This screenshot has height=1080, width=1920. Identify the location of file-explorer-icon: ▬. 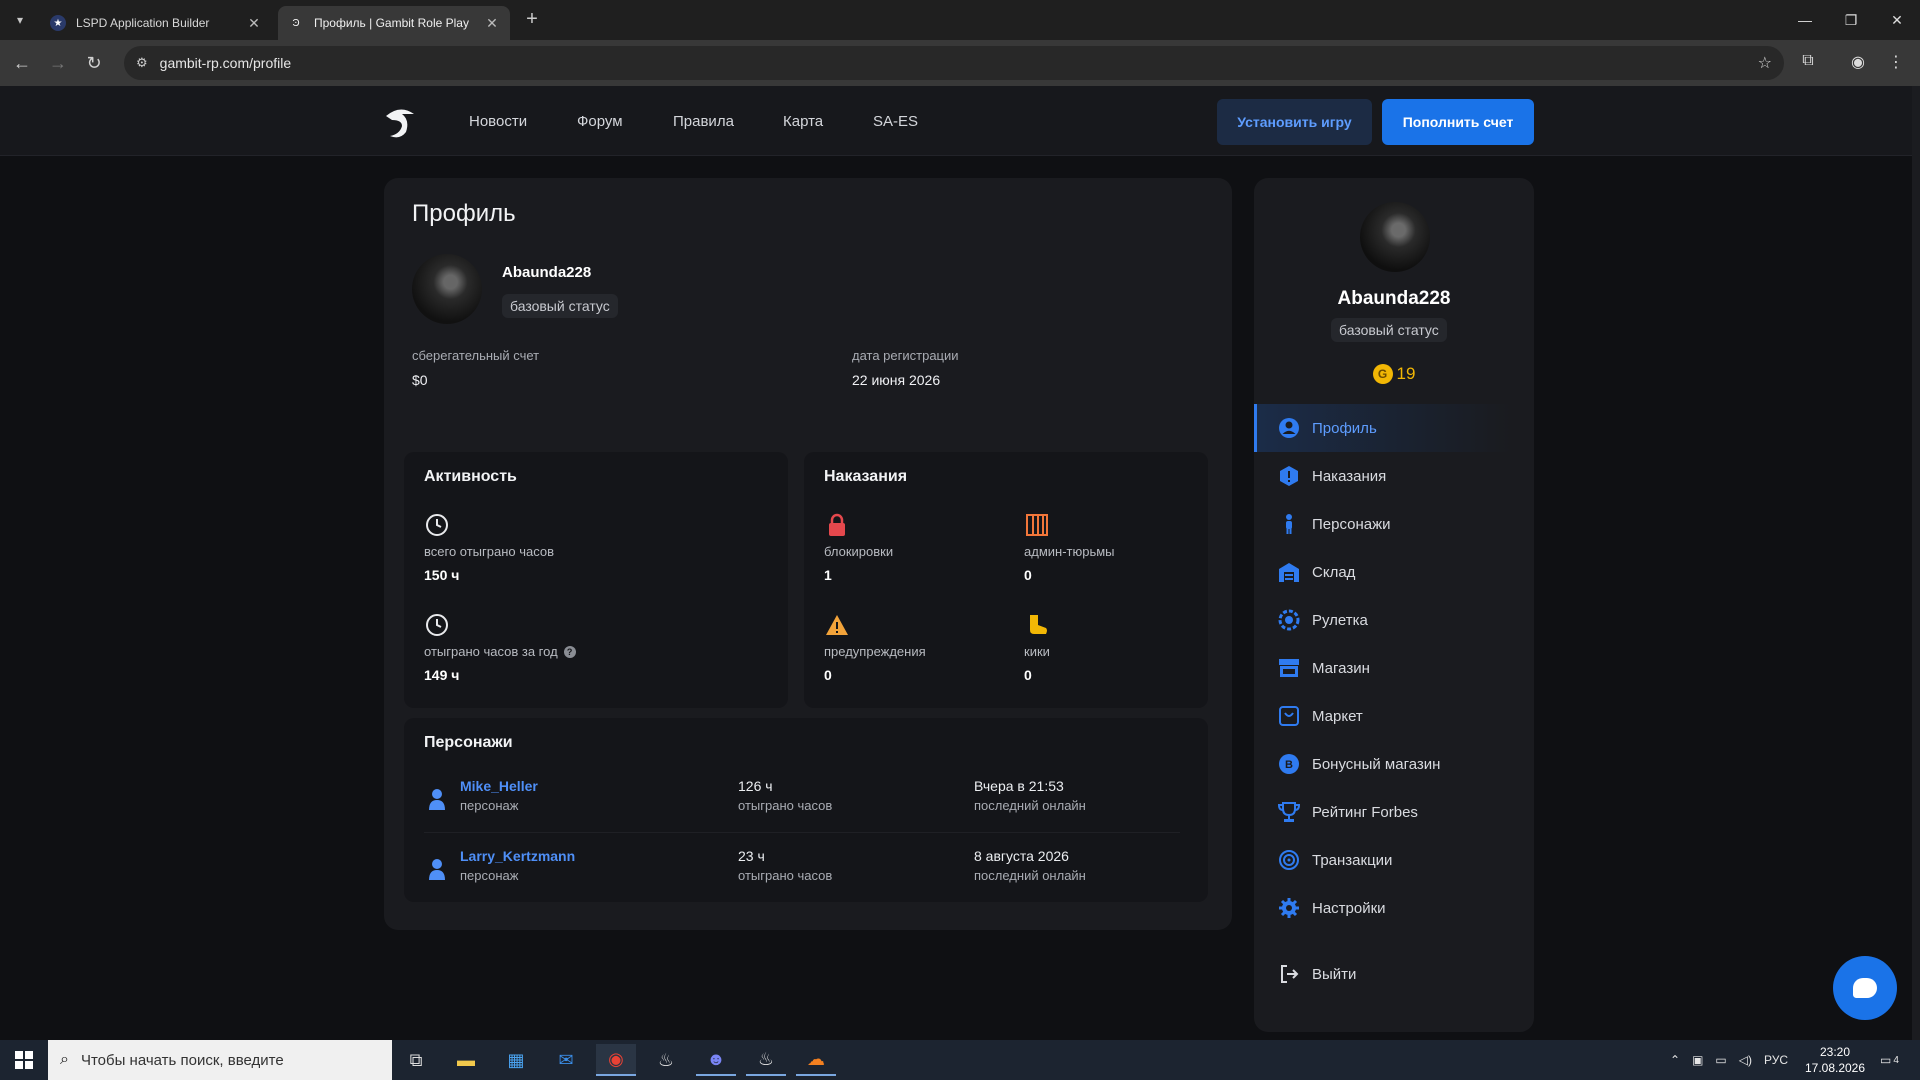
(466, 1060).